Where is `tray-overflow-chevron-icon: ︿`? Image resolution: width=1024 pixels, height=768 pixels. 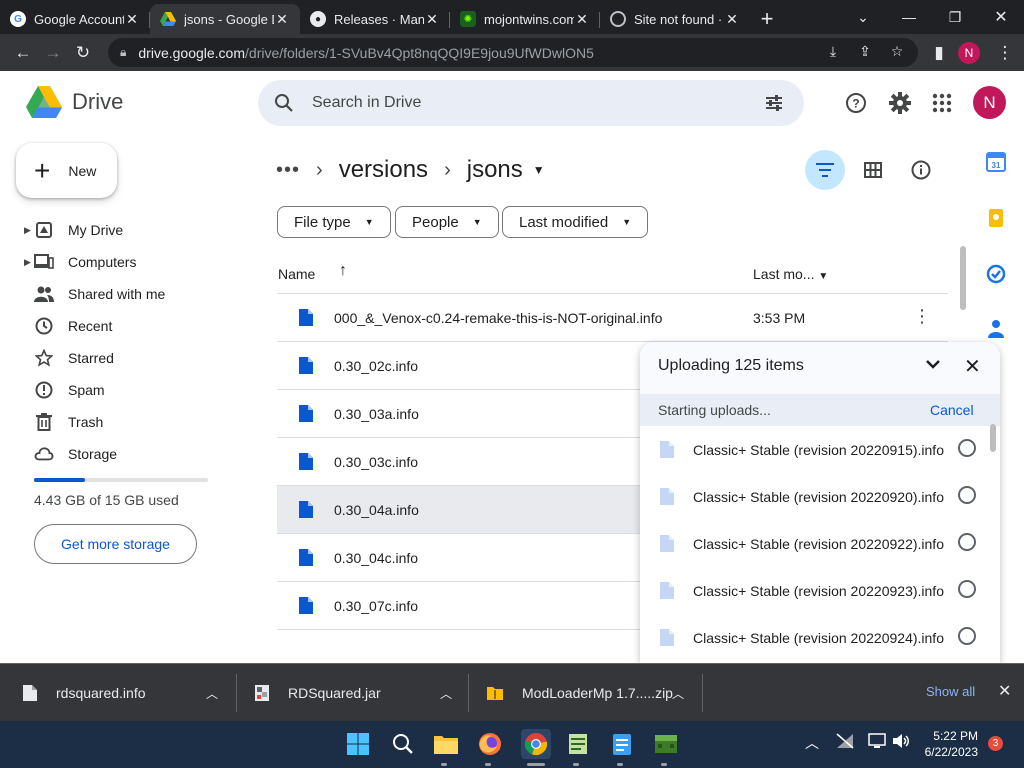 tray-overflow-chevron-icon: ︿ is located at coordinates (812, 743).